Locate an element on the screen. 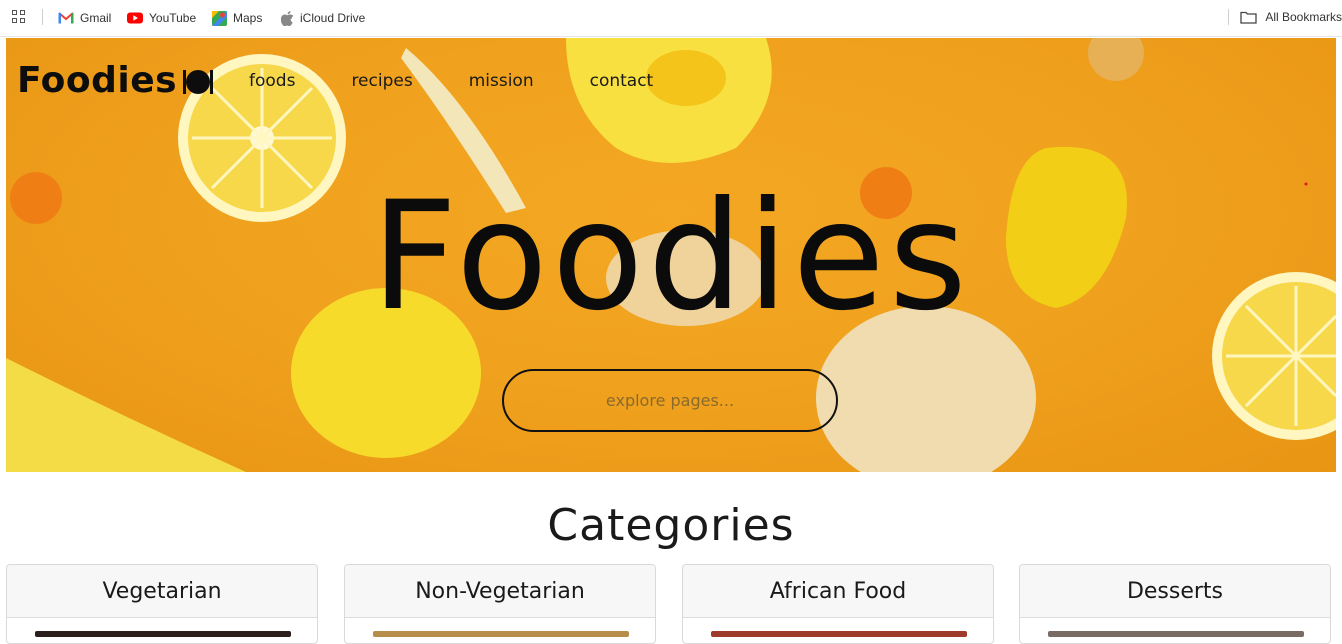 Image resolution: width=1342 pixels, height=644 pixels. category-card-vegetarian: Vegetarian is located at coordinates (162, 604).